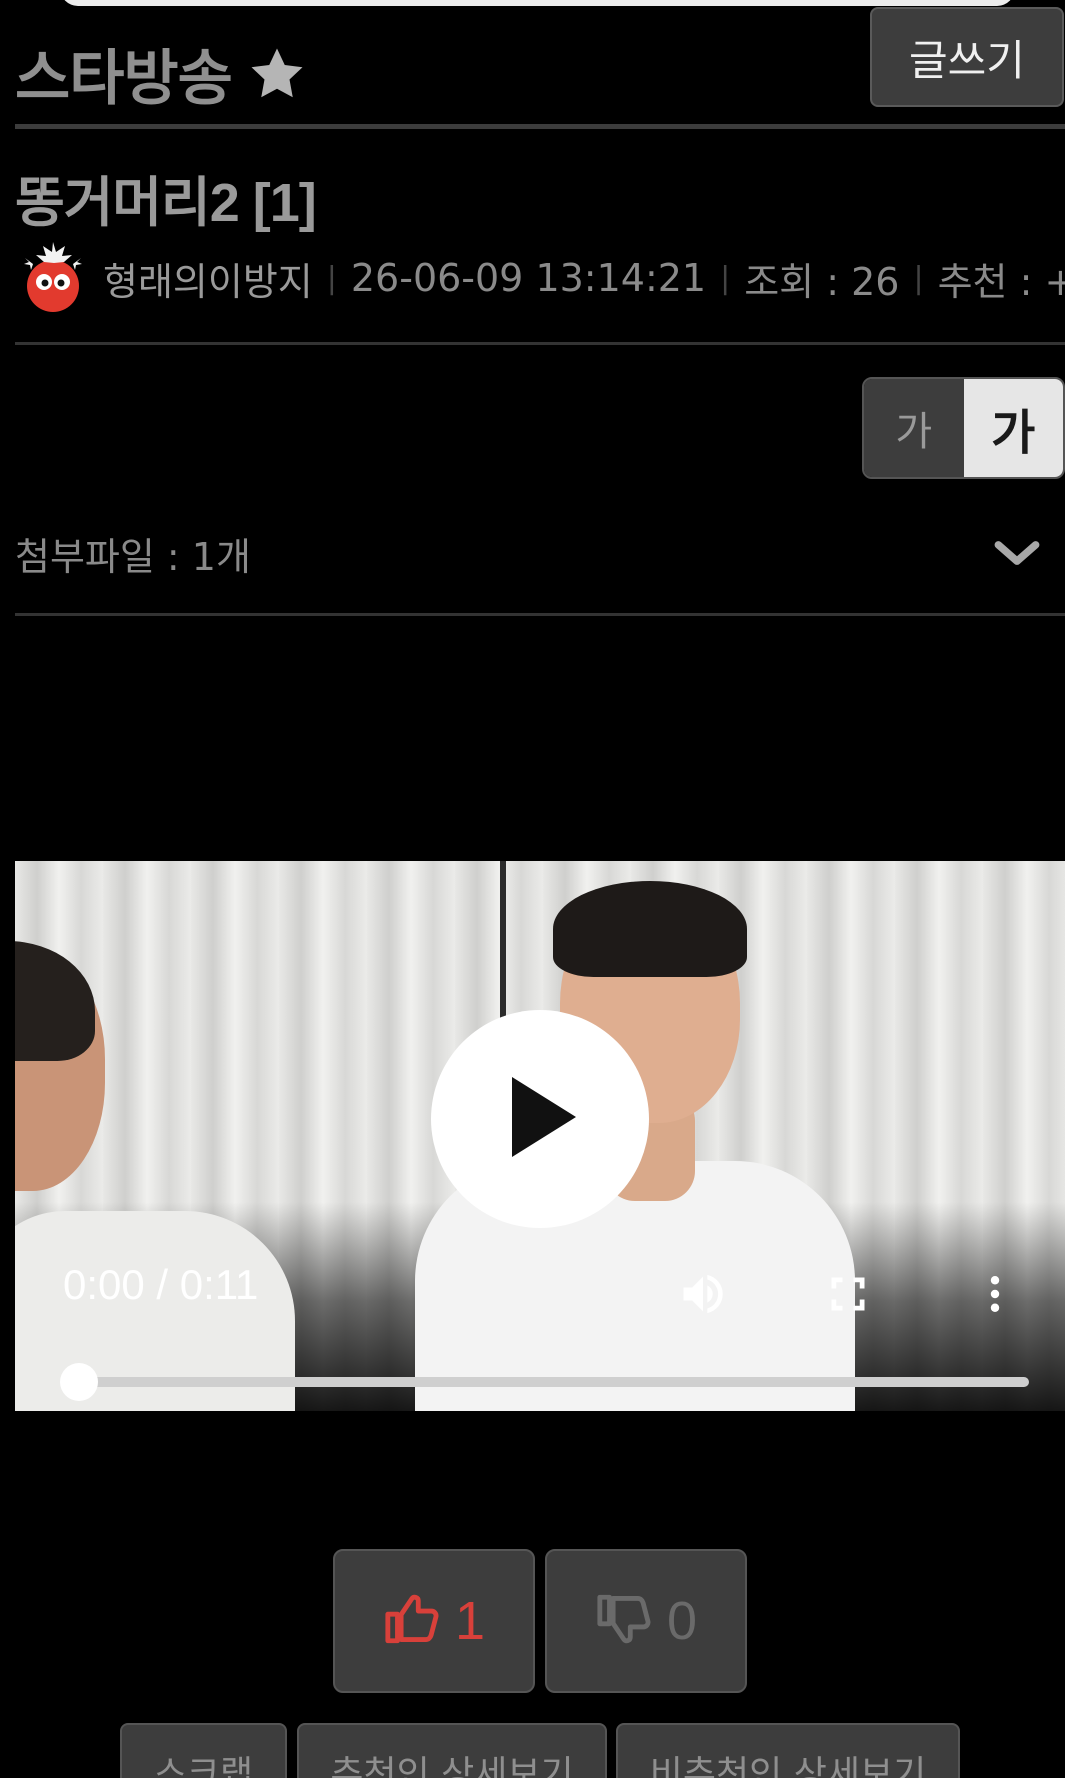 The height and width of the screenshot is (1778, 1065). Describe the element at coordinates (537, 3) in the screenshot. I see `search-bar` at that location.